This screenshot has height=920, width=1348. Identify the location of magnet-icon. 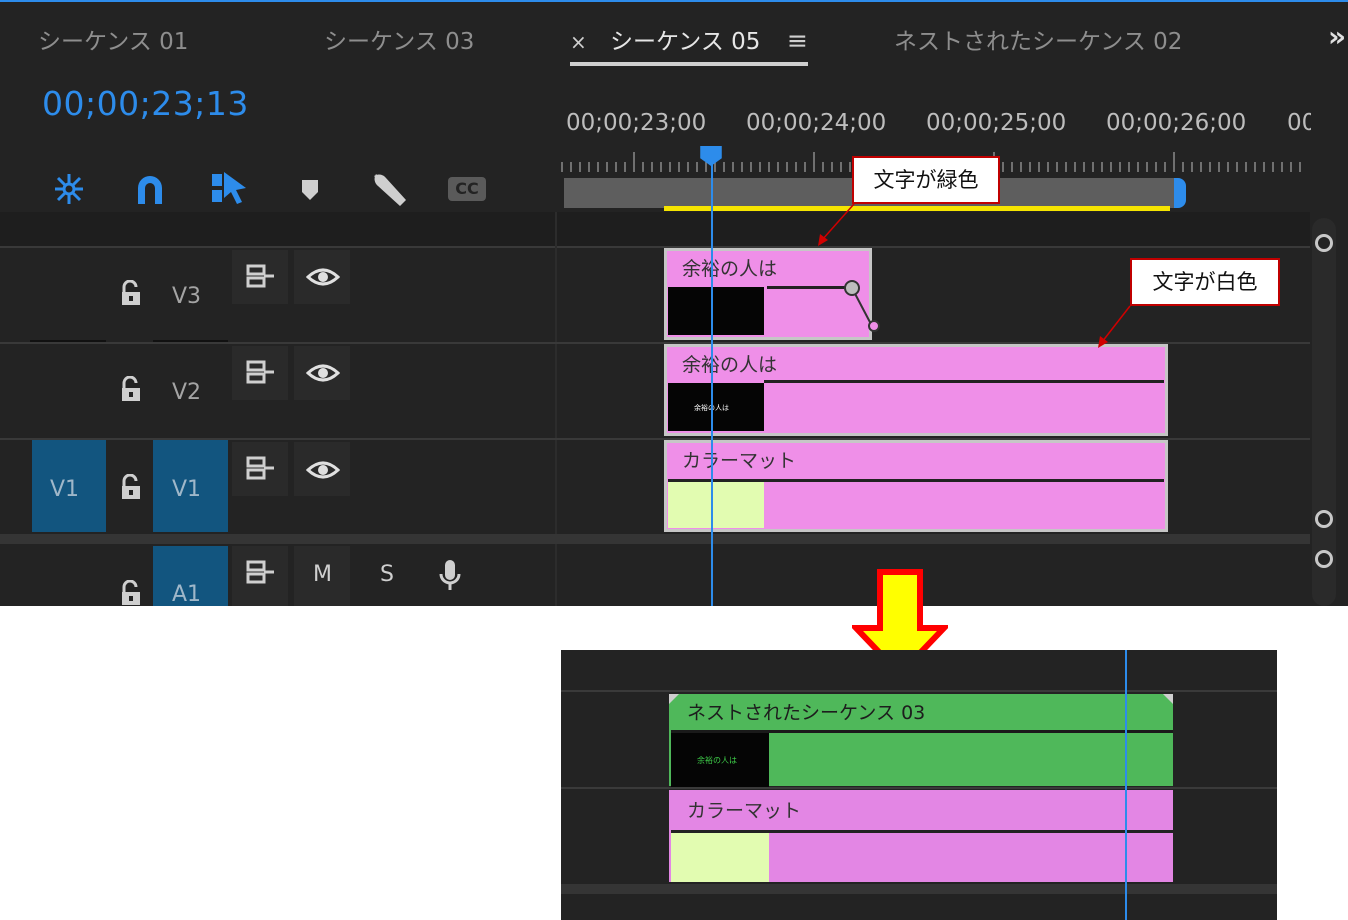
(150, 189).